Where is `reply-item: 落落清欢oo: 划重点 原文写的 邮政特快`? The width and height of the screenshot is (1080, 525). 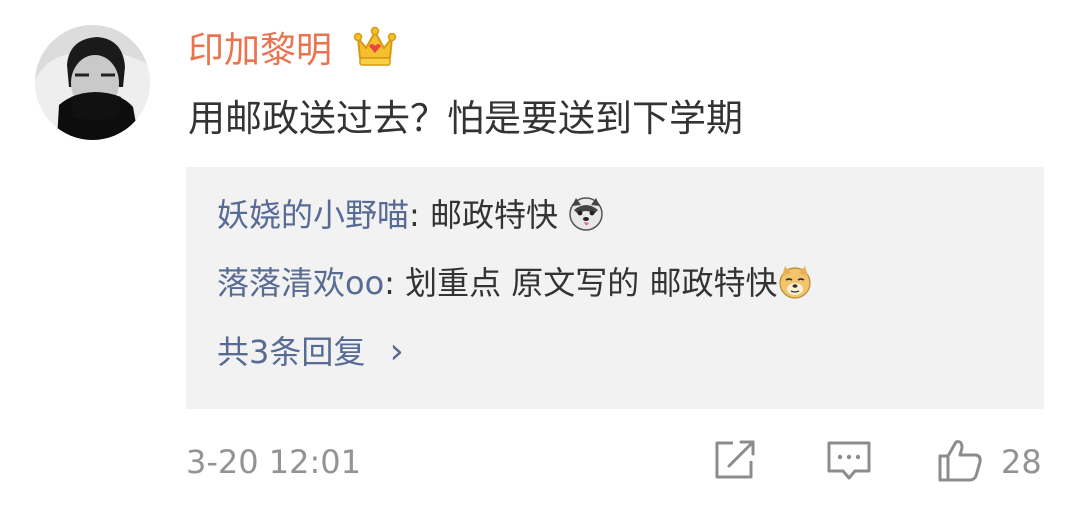 reply-item: 落落清欢oo: 划重点 原文写的 邮政特快 is located at coordinates (515, 283).